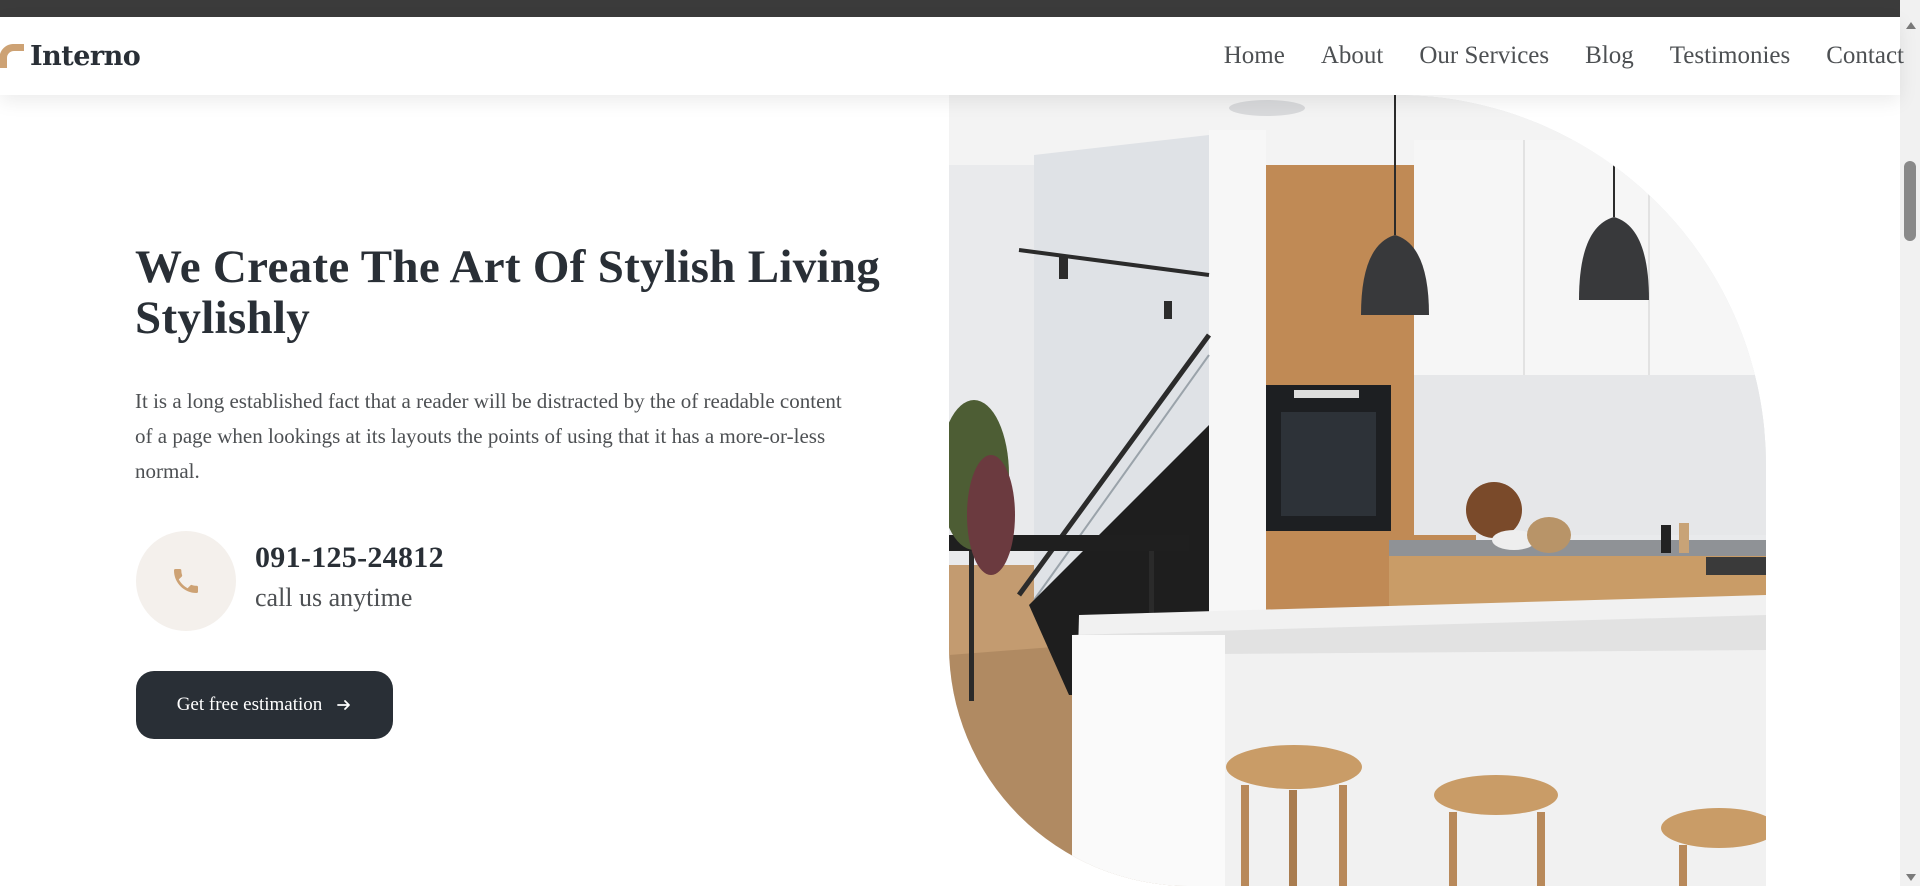 This screenshot has width=1920, height=886. What do you see at coordinates (1911, 25) in the screenshot?
I see `scroll-up-icon` at bounding box center [1911, 25].